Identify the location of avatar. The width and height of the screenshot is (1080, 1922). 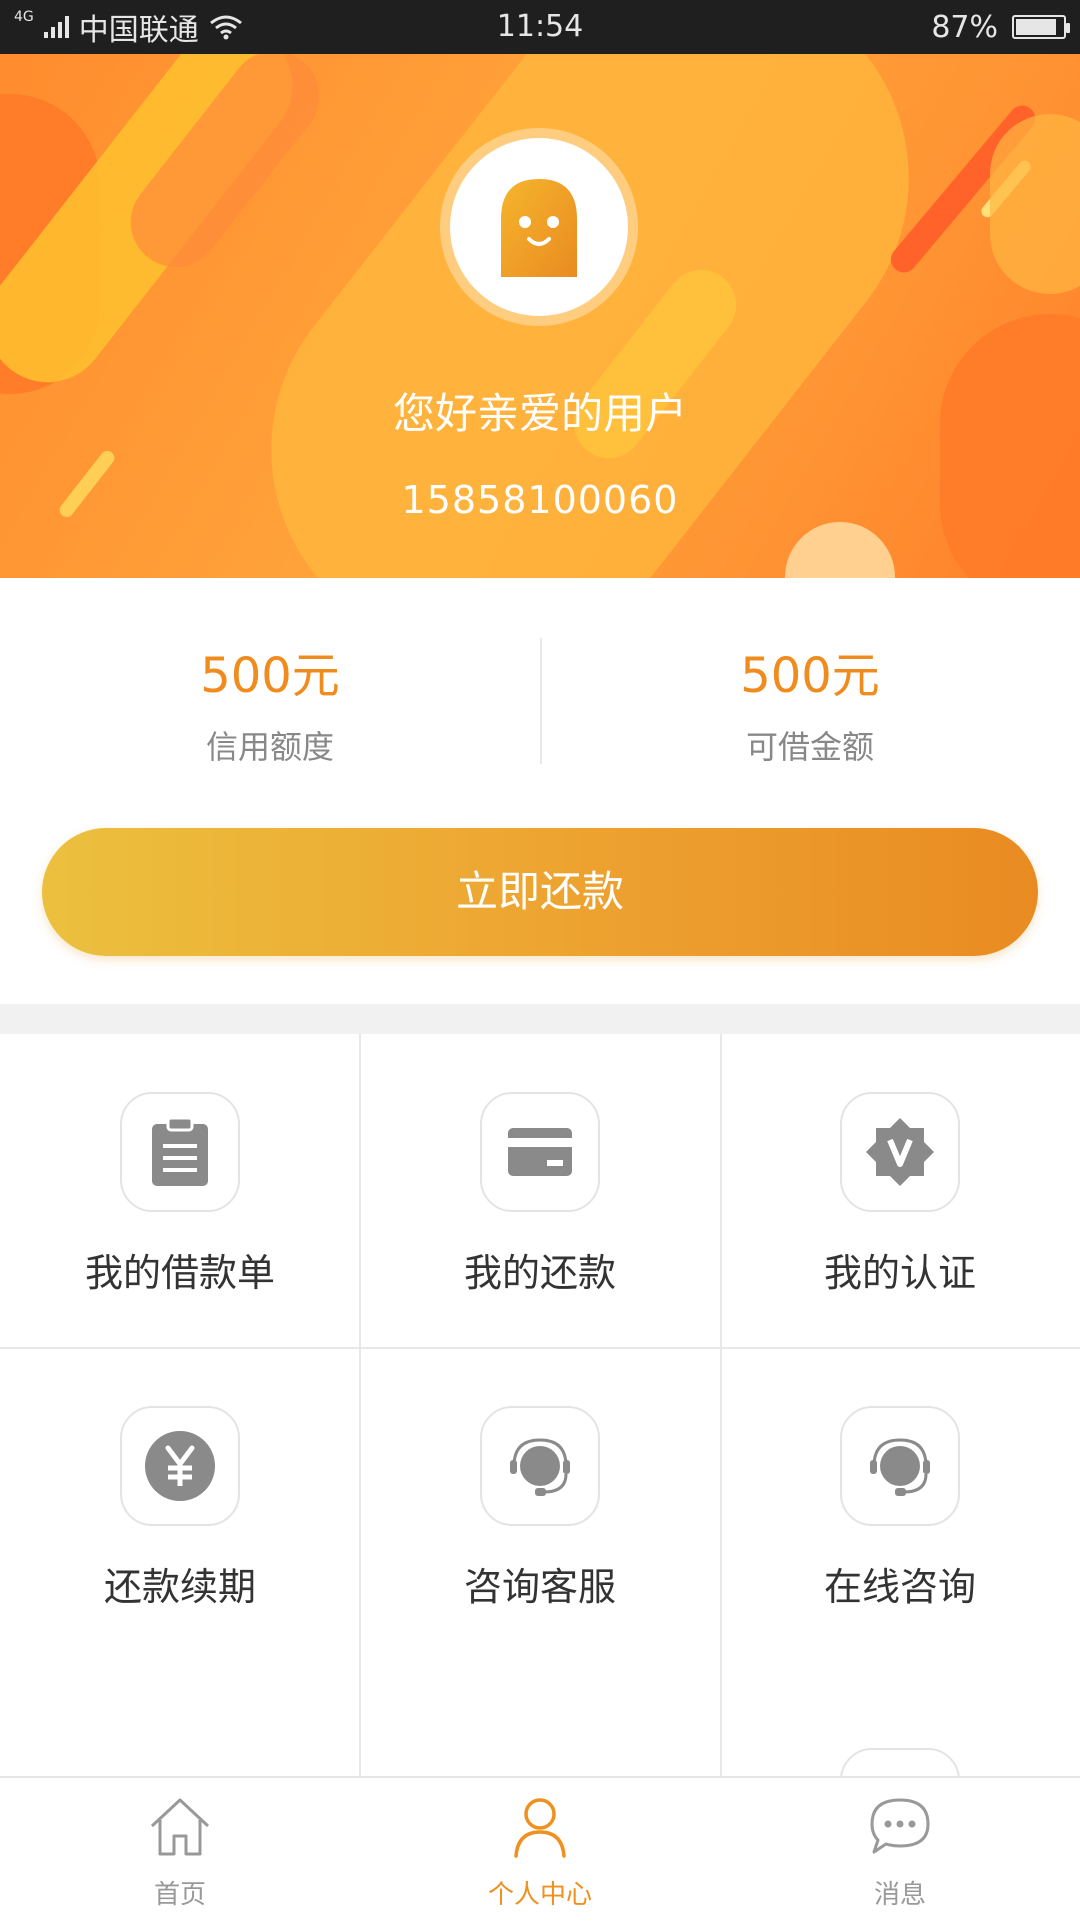
(539, 227).